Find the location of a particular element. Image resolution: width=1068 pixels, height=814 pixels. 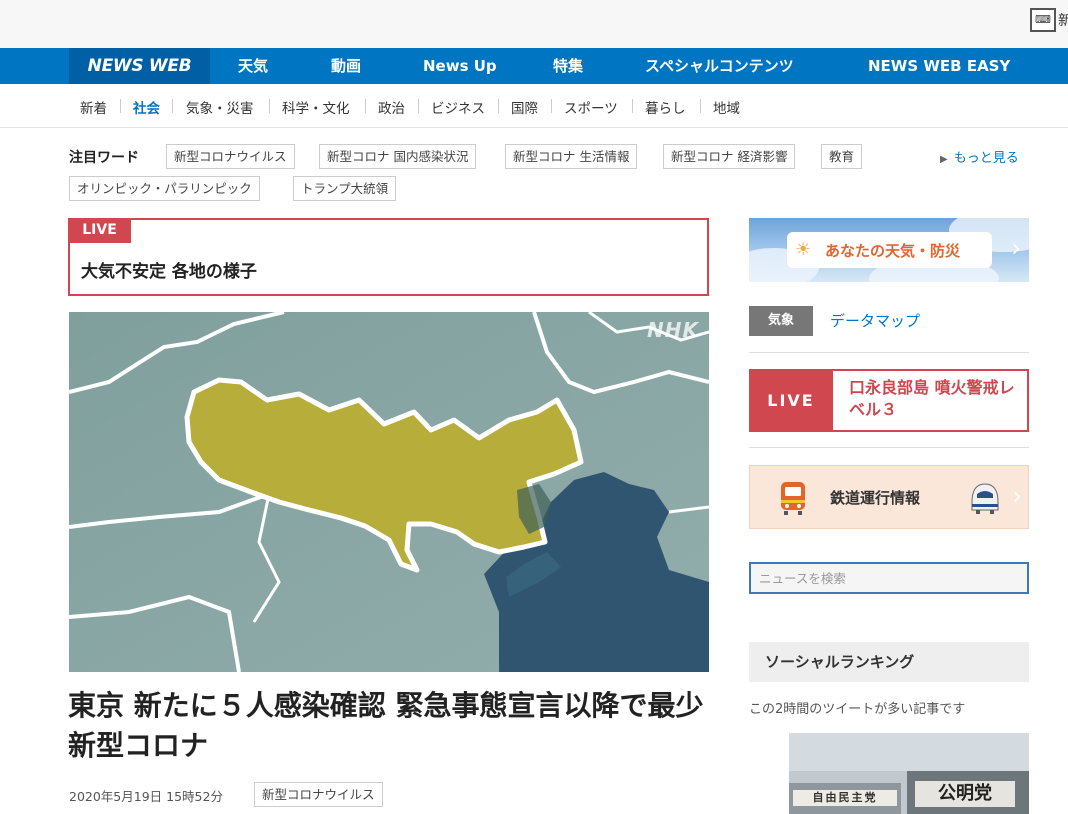

category-kisho-saigai: 気象・災害 is located at coordinates (220, 107).